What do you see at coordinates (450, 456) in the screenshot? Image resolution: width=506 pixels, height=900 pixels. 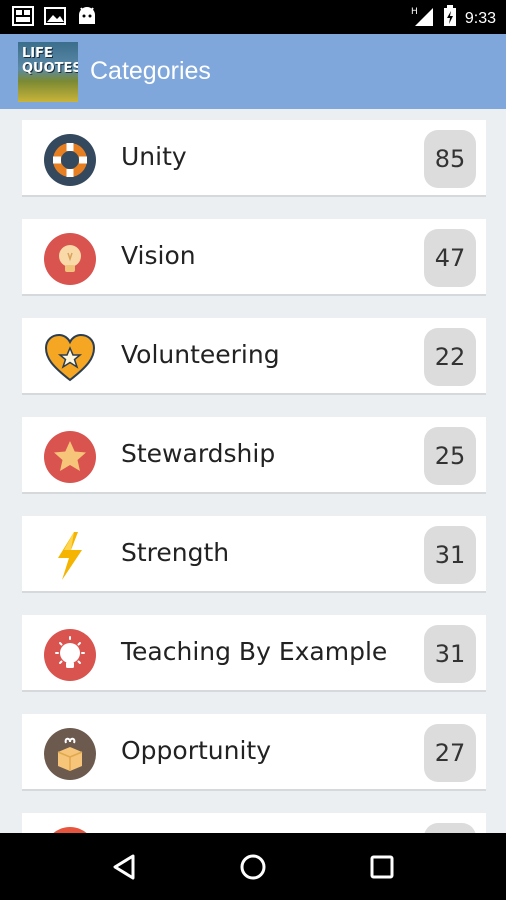 I see `category-count-badge: 25` at bounding box center [450, 456].